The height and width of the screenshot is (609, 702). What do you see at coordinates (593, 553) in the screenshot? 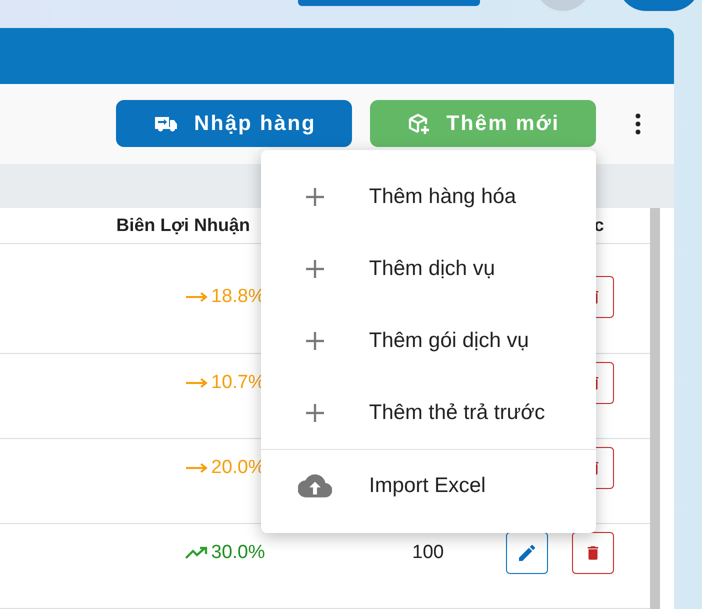
I see `delete-button` at bounding box center [593, 553].